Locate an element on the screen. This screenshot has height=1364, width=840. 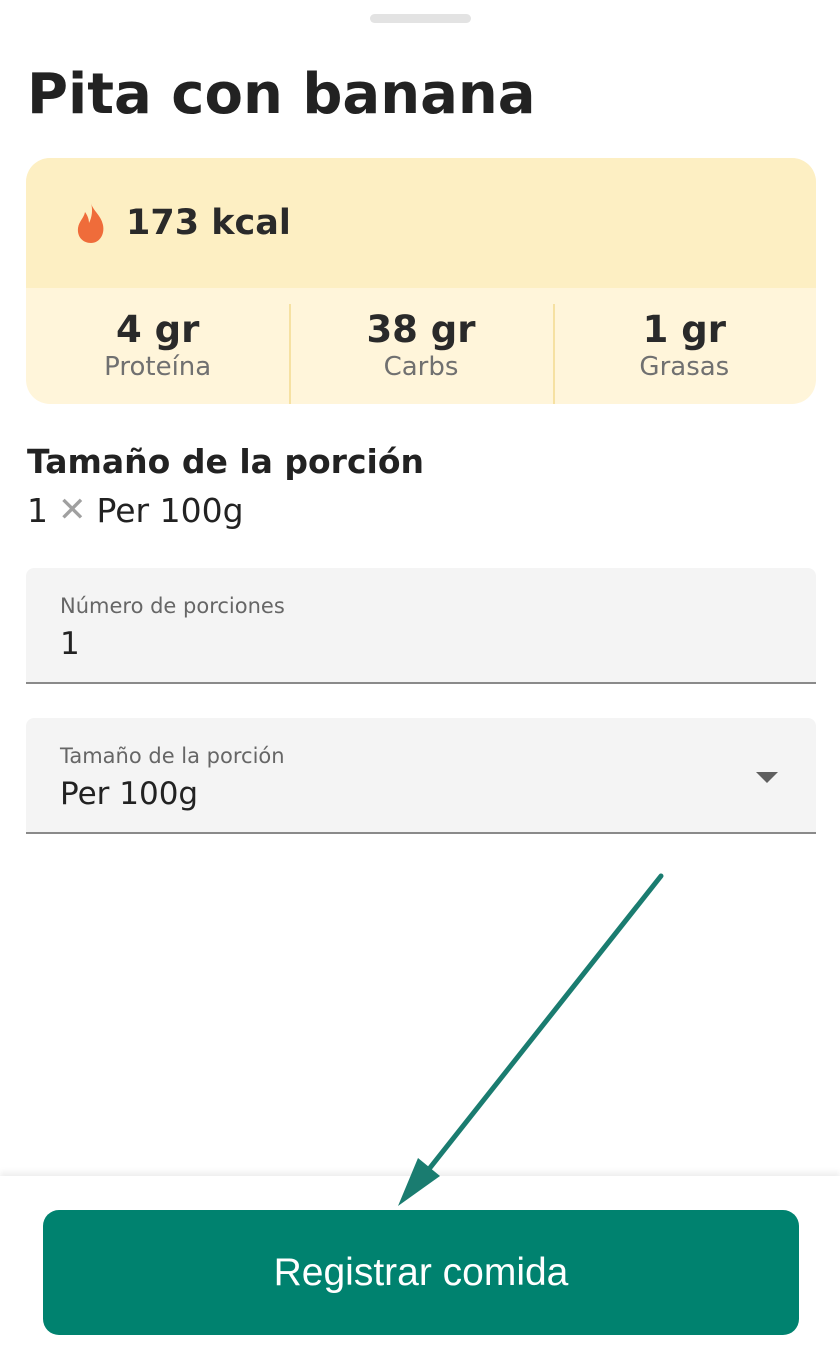
drag-handle is located at coordinates (420, 18).